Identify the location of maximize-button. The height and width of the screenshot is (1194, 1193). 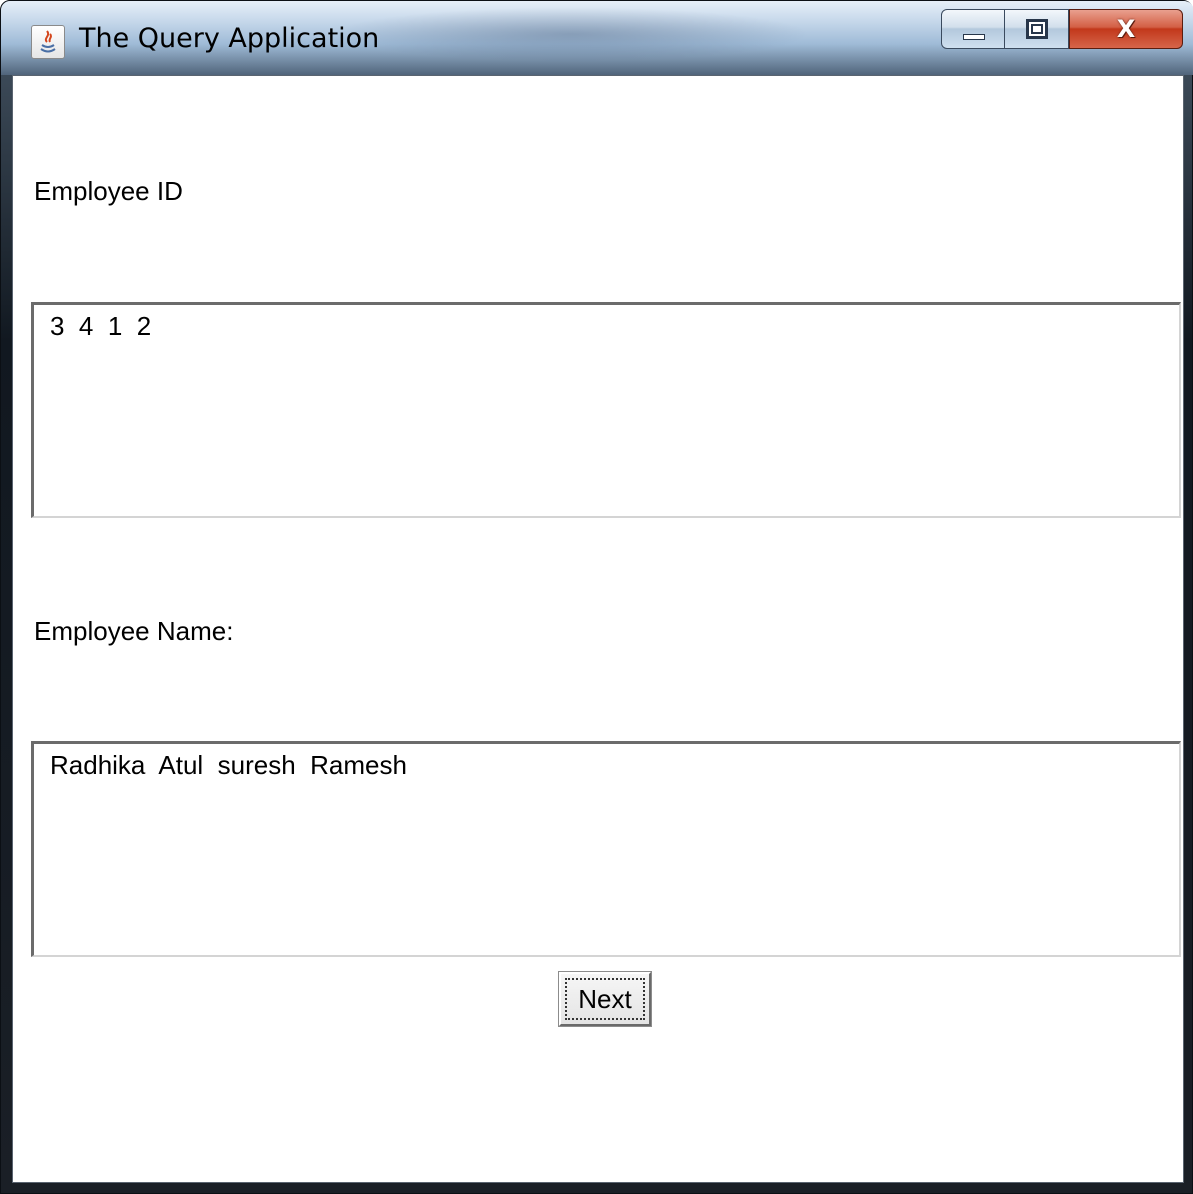
(1037, 29).